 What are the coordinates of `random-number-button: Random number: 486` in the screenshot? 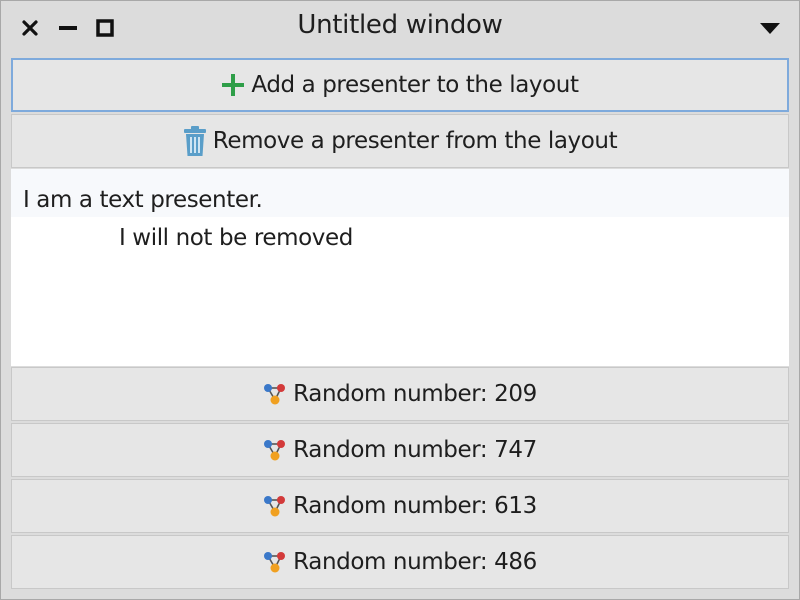 It's located at (400, 562).